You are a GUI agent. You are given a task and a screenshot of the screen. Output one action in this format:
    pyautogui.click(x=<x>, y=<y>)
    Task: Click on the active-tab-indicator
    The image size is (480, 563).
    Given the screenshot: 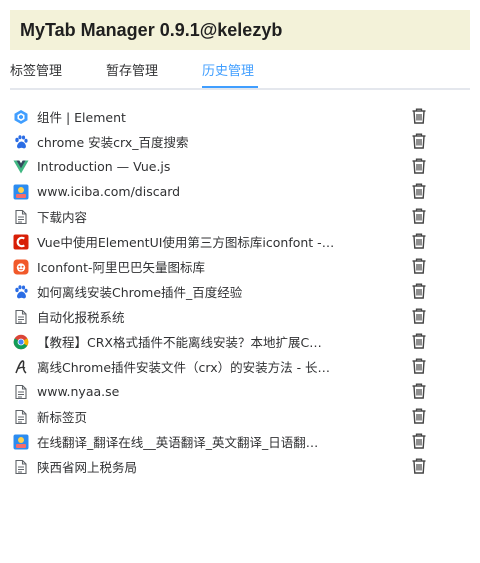 What is the action you would take?
    pyautogui.click(x=230, y=87)
    